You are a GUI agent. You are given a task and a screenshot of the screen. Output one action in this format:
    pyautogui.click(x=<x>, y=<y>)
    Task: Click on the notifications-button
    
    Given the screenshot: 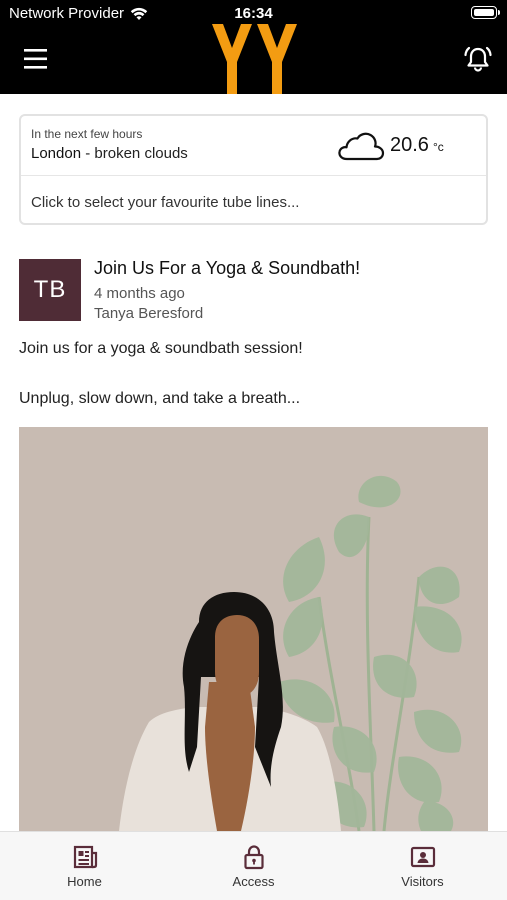 What is the action you would take?
    pyautogui.click(x=478, y=59)
    